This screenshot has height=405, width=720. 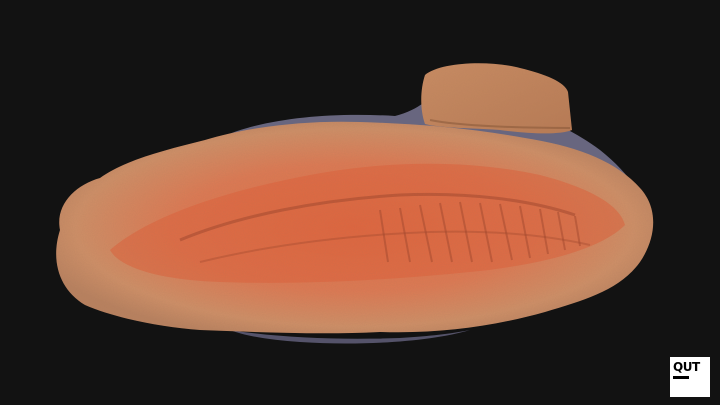 What do you see at coordinates (686, 367) in the screenshot?
I see `qut-logo-text: QUT` at bounding box center [686, 367].